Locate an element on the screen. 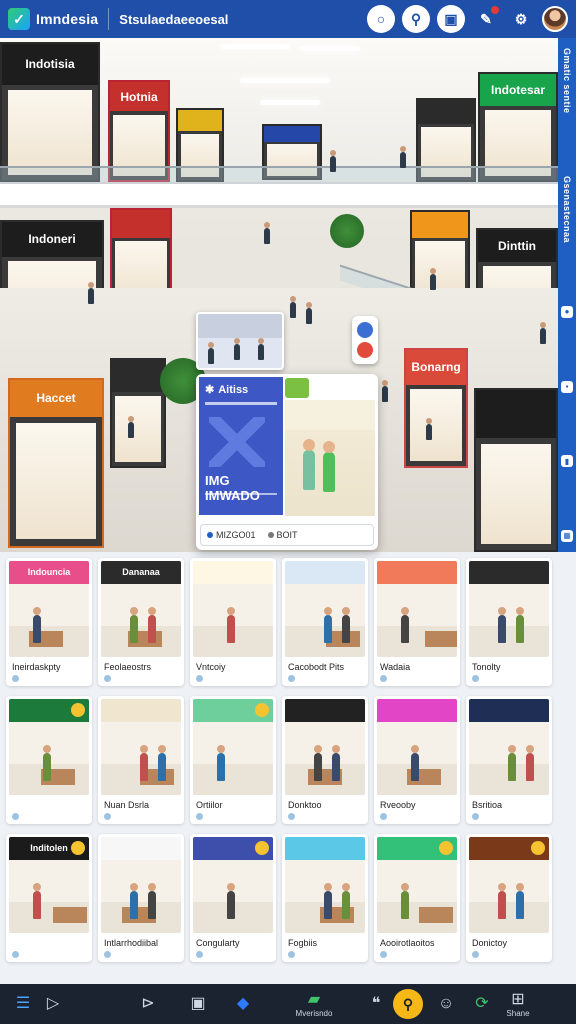  settings-icon: ⚙ is located at coordinates (521, 19).